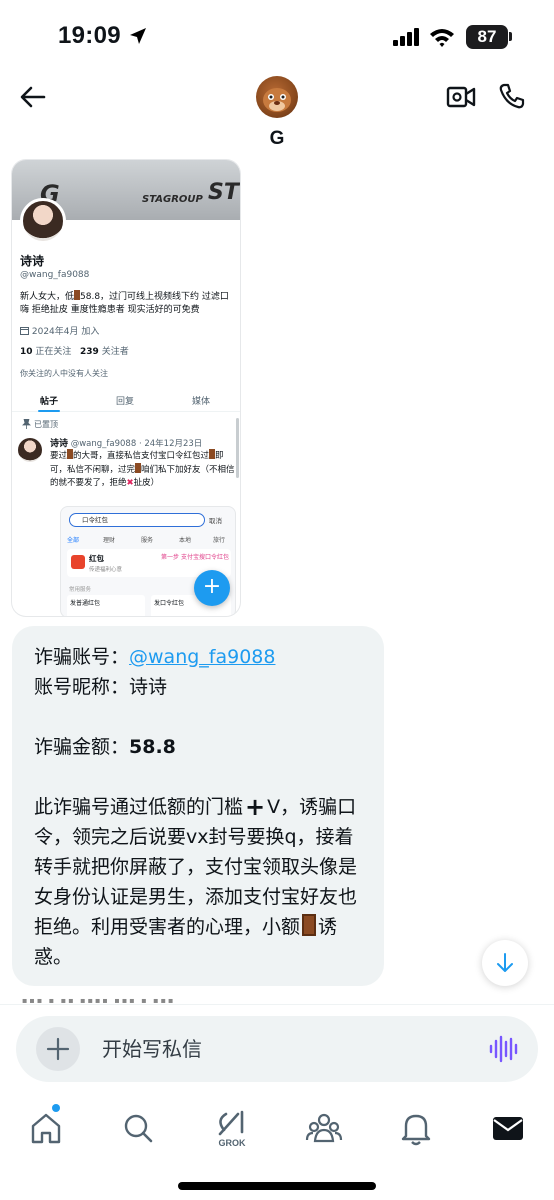 The height and width of the screenshot is (1200, 554). What do you see at coordinates (201, 402) in the screenshot?
I see `tab-media: 媒体` at bounding box center [201, 402].